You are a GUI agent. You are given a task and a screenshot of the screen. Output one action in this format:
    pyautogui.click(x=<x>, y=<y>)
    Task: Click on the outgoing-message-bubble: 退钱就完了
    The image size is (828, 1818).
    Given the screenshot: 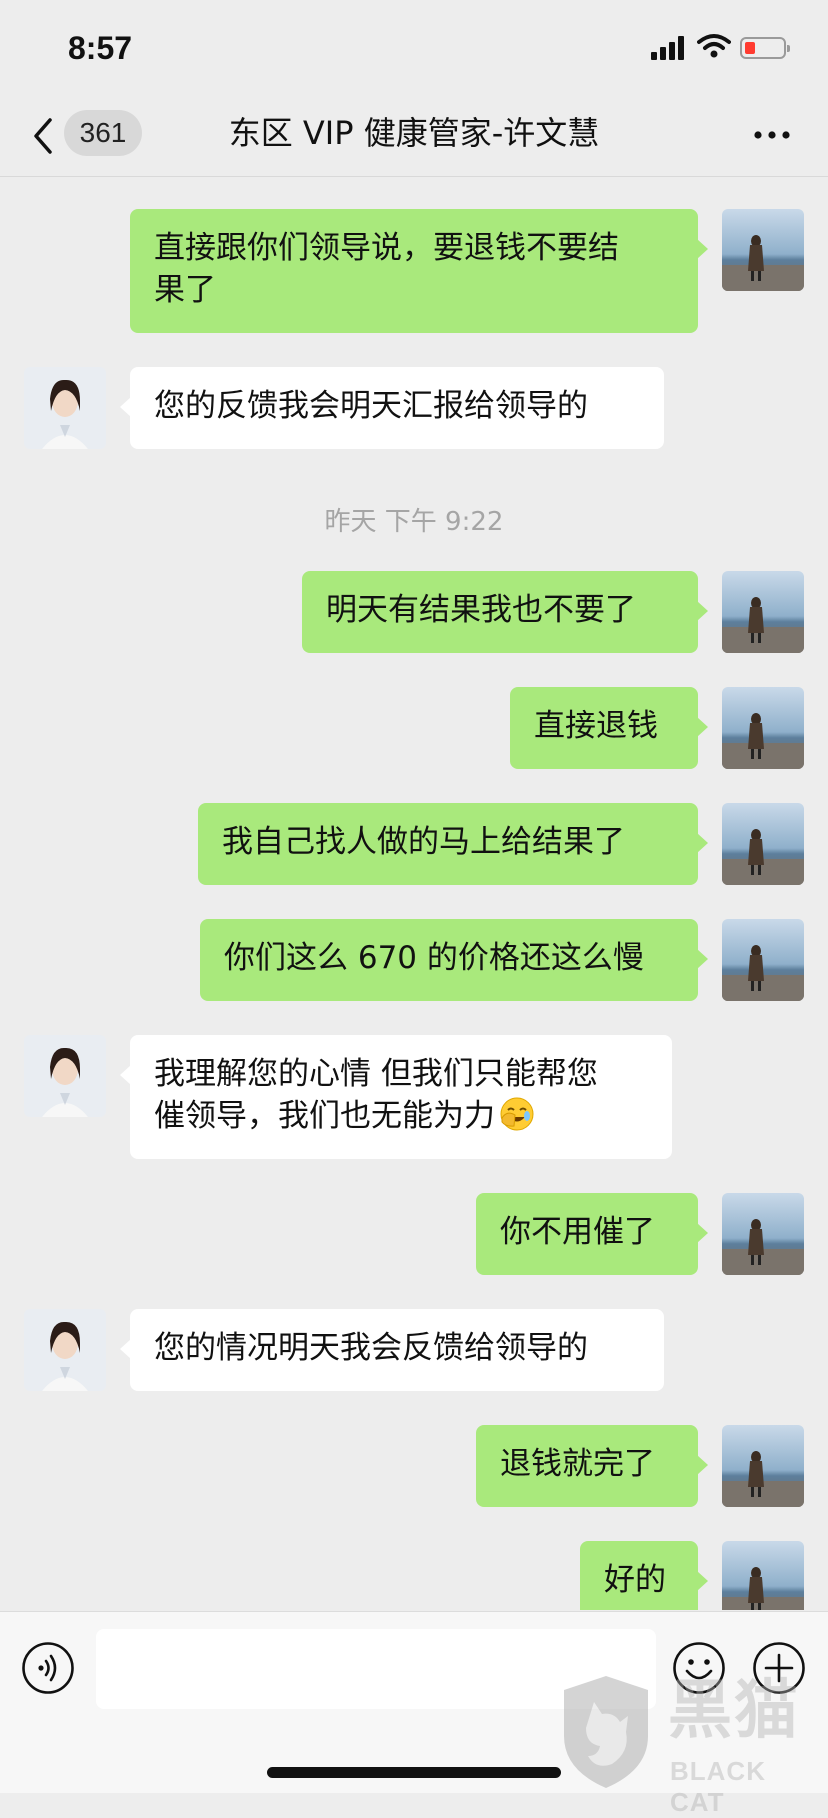 What is the action you would take?
    pyautogui.click(x=592, y=1466)
    